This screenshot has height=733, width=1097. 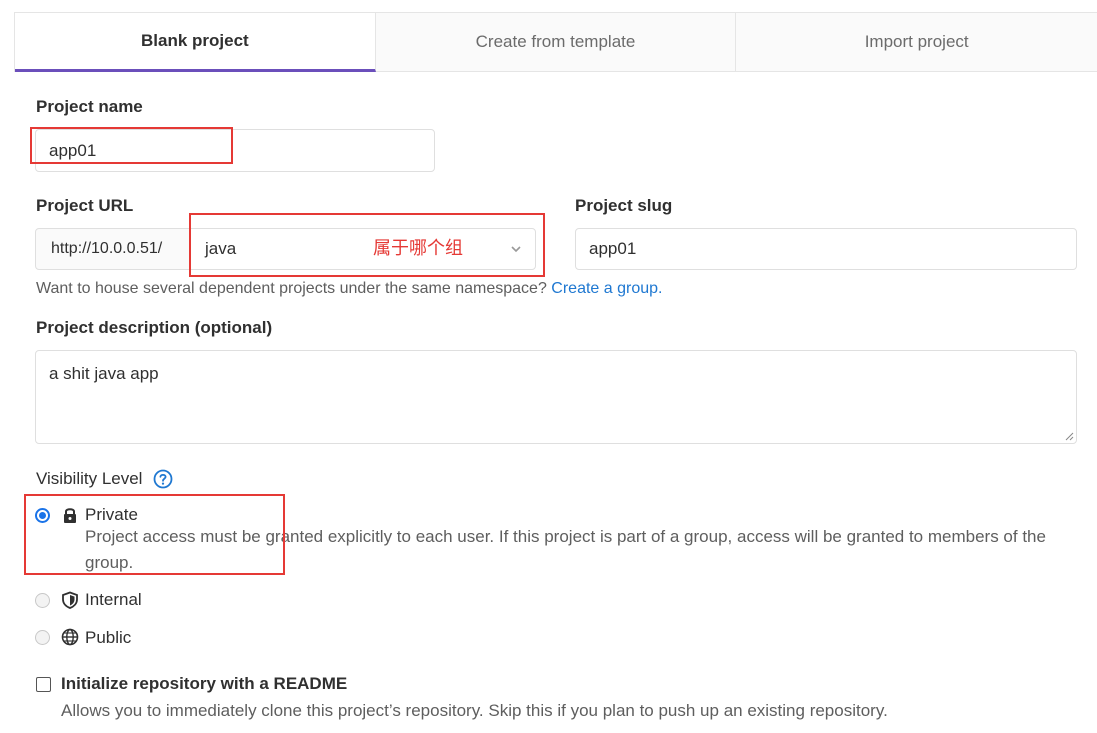 What do you see at coordinates (1069, 436) in the screenshot?
I see `resize-grip-icon` at bounding box center [1069, 436].